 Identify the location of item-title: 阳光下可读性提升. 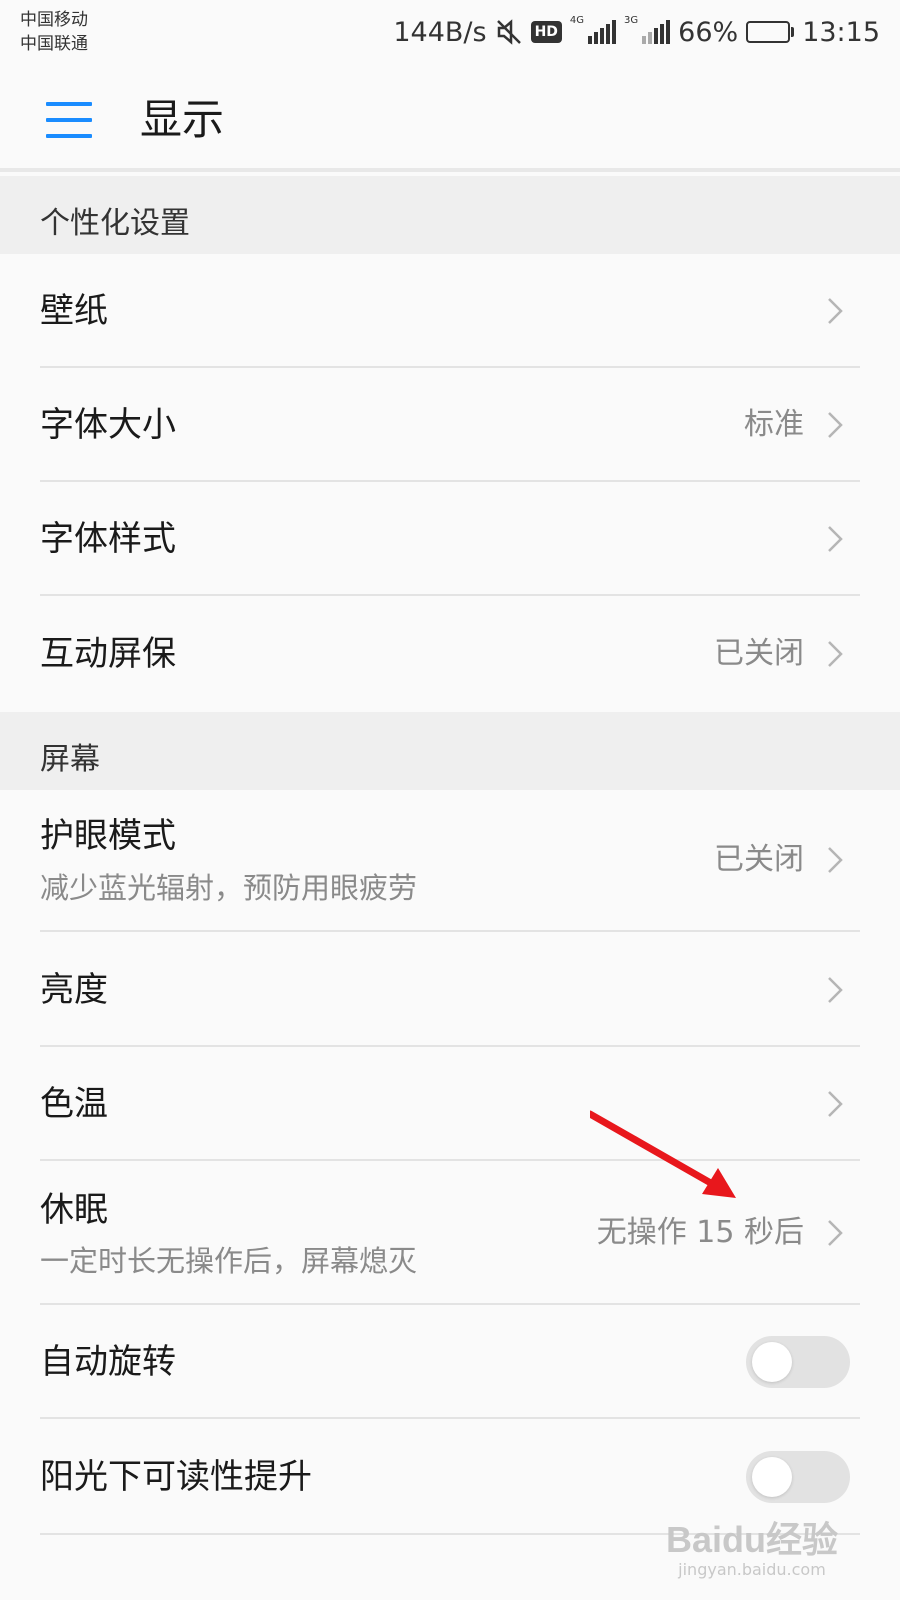
(176, 1477).